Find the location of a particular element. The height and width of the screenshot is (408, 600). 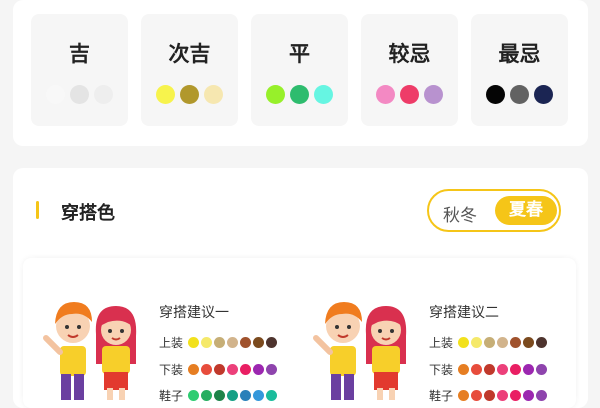

fortune-tile-ciji: 次吉 is located at coordinates (189, 70).